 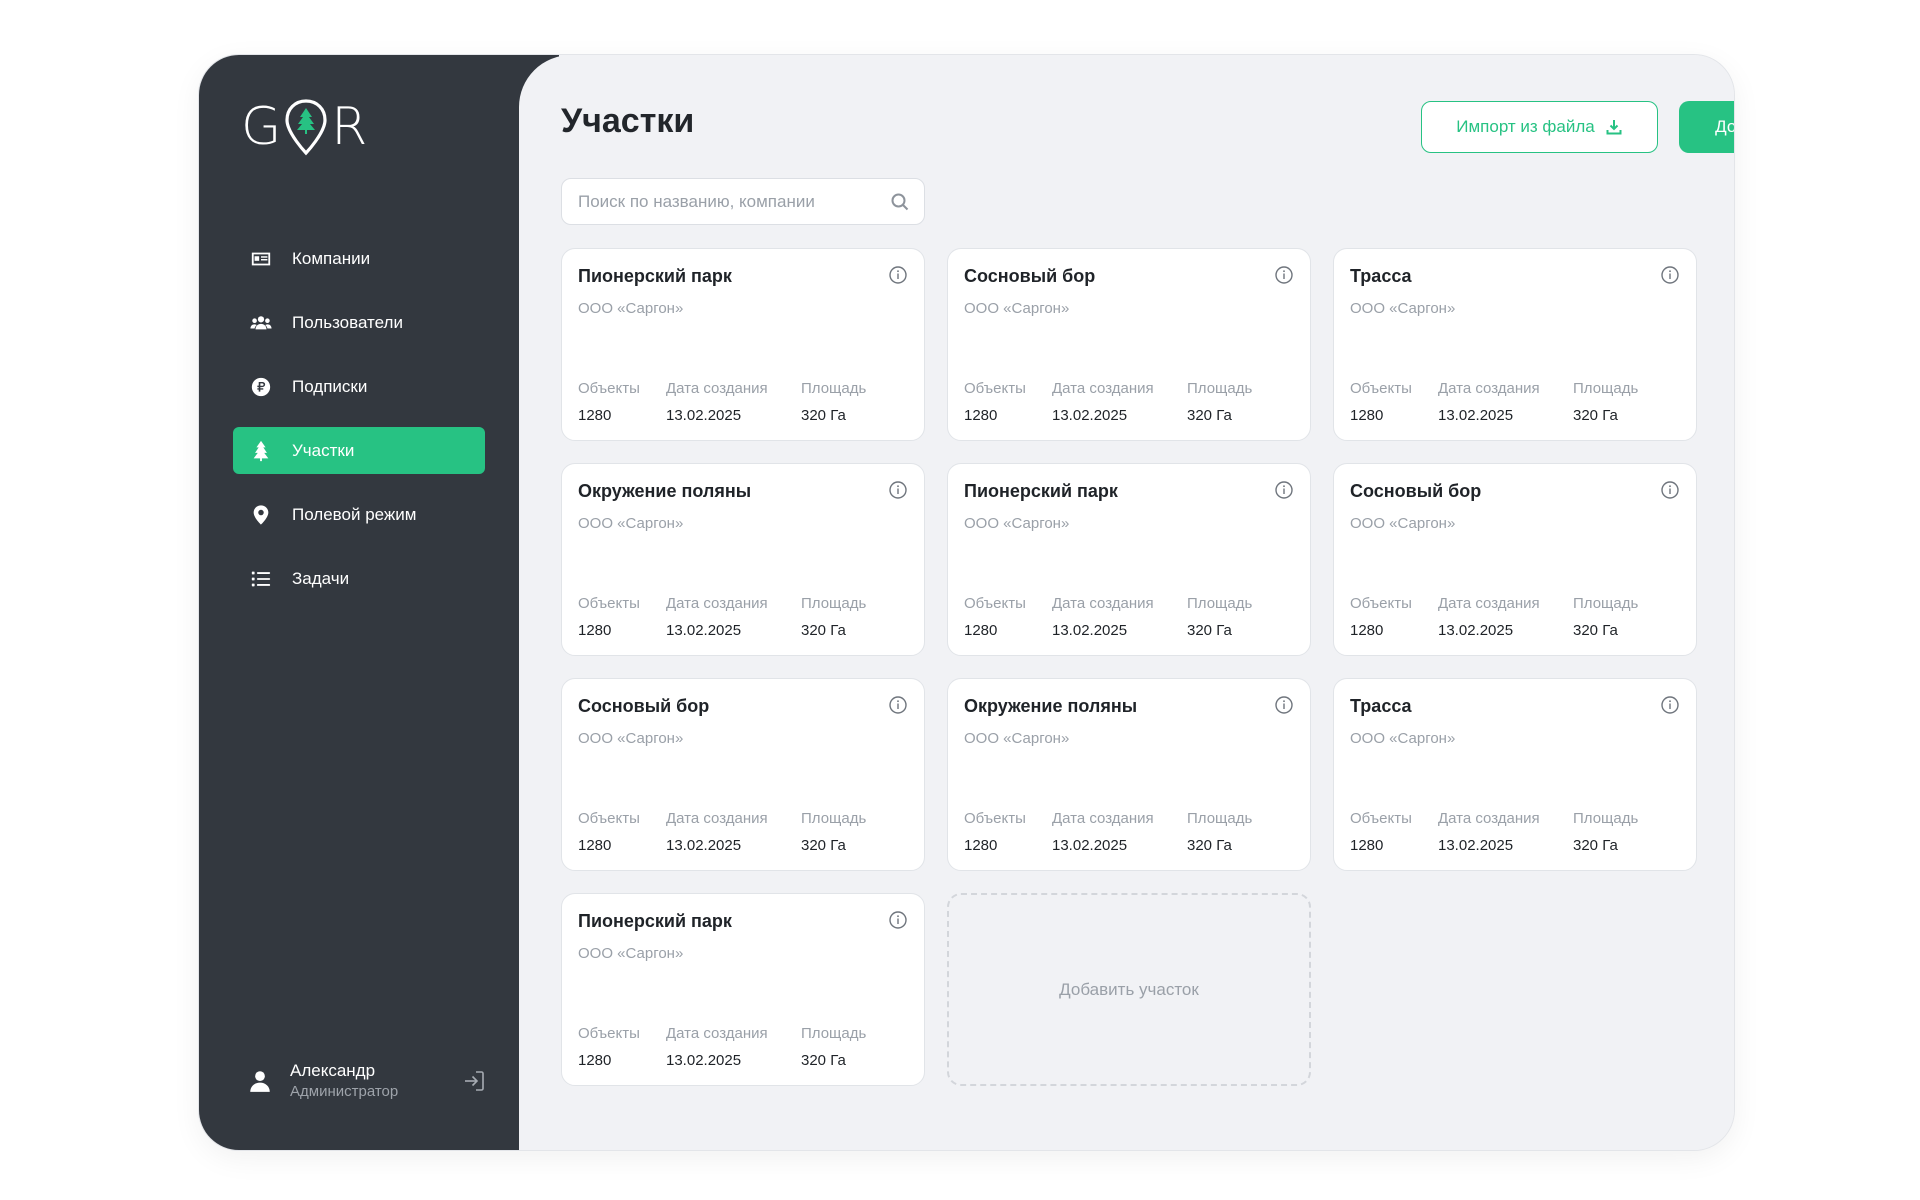 What do you see at coordinates (260, 1081) in the screenshot?
I see `user-icon` at bounding box center [260, 1081].